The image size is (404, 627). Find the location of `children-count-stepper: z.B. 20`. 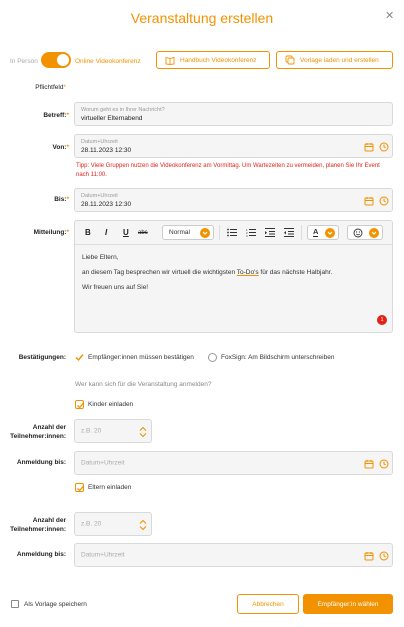

children-count-stepper: z.B. 20 is located at coordinates (113, 431).